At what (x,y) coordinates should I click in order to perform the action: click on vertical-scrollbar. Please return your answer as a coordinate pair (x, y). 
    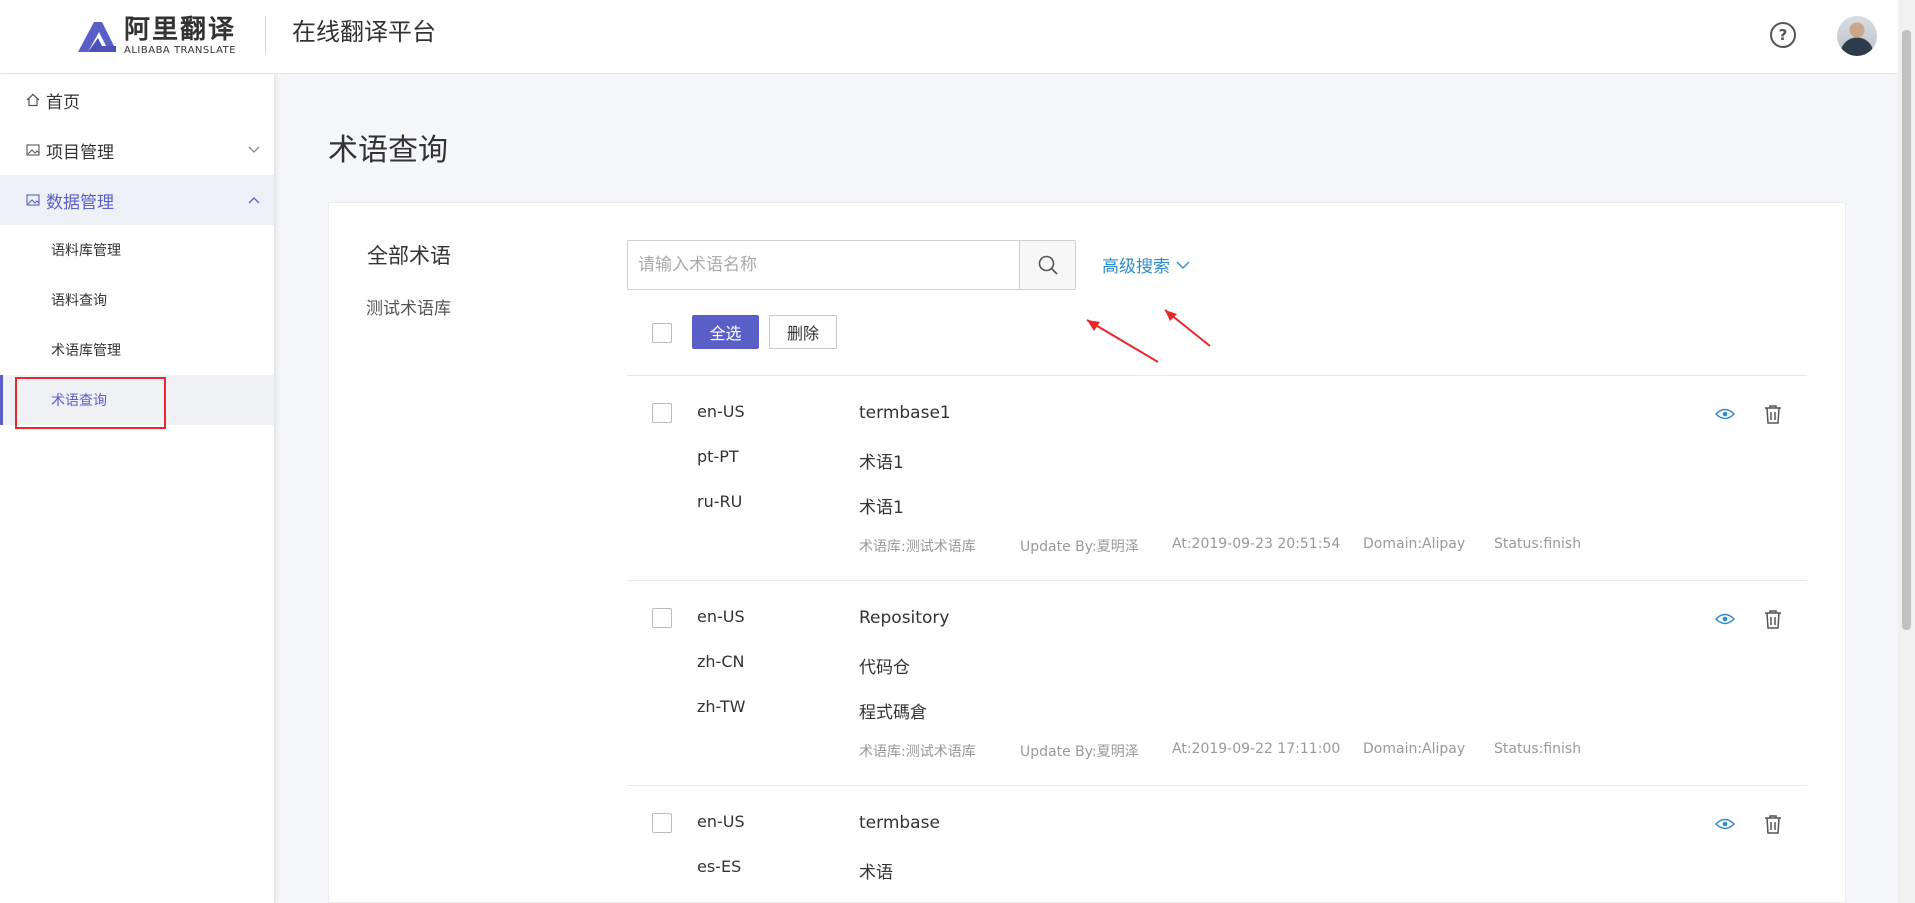
    Looking at the image, I should click on (1906, 451).